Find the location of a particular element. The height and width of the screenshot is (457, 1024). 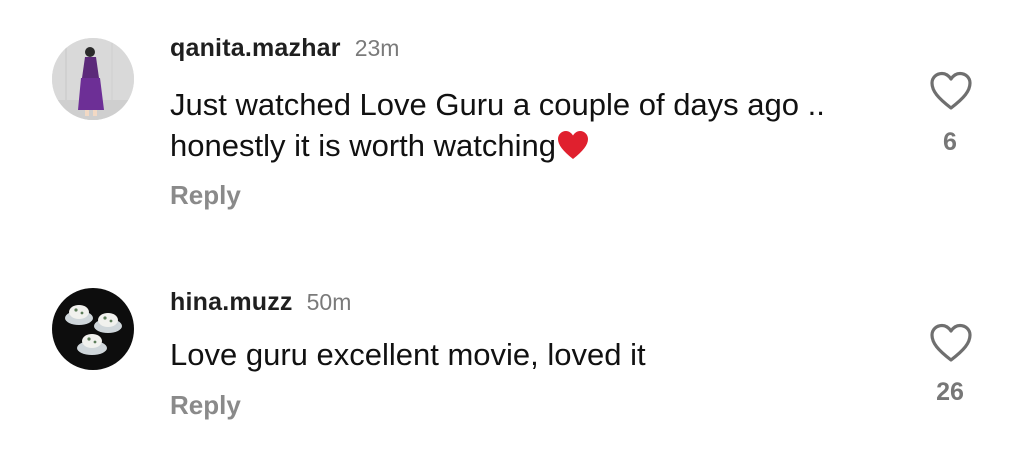

timestamp: 50m is located at coordinates (329, 302).